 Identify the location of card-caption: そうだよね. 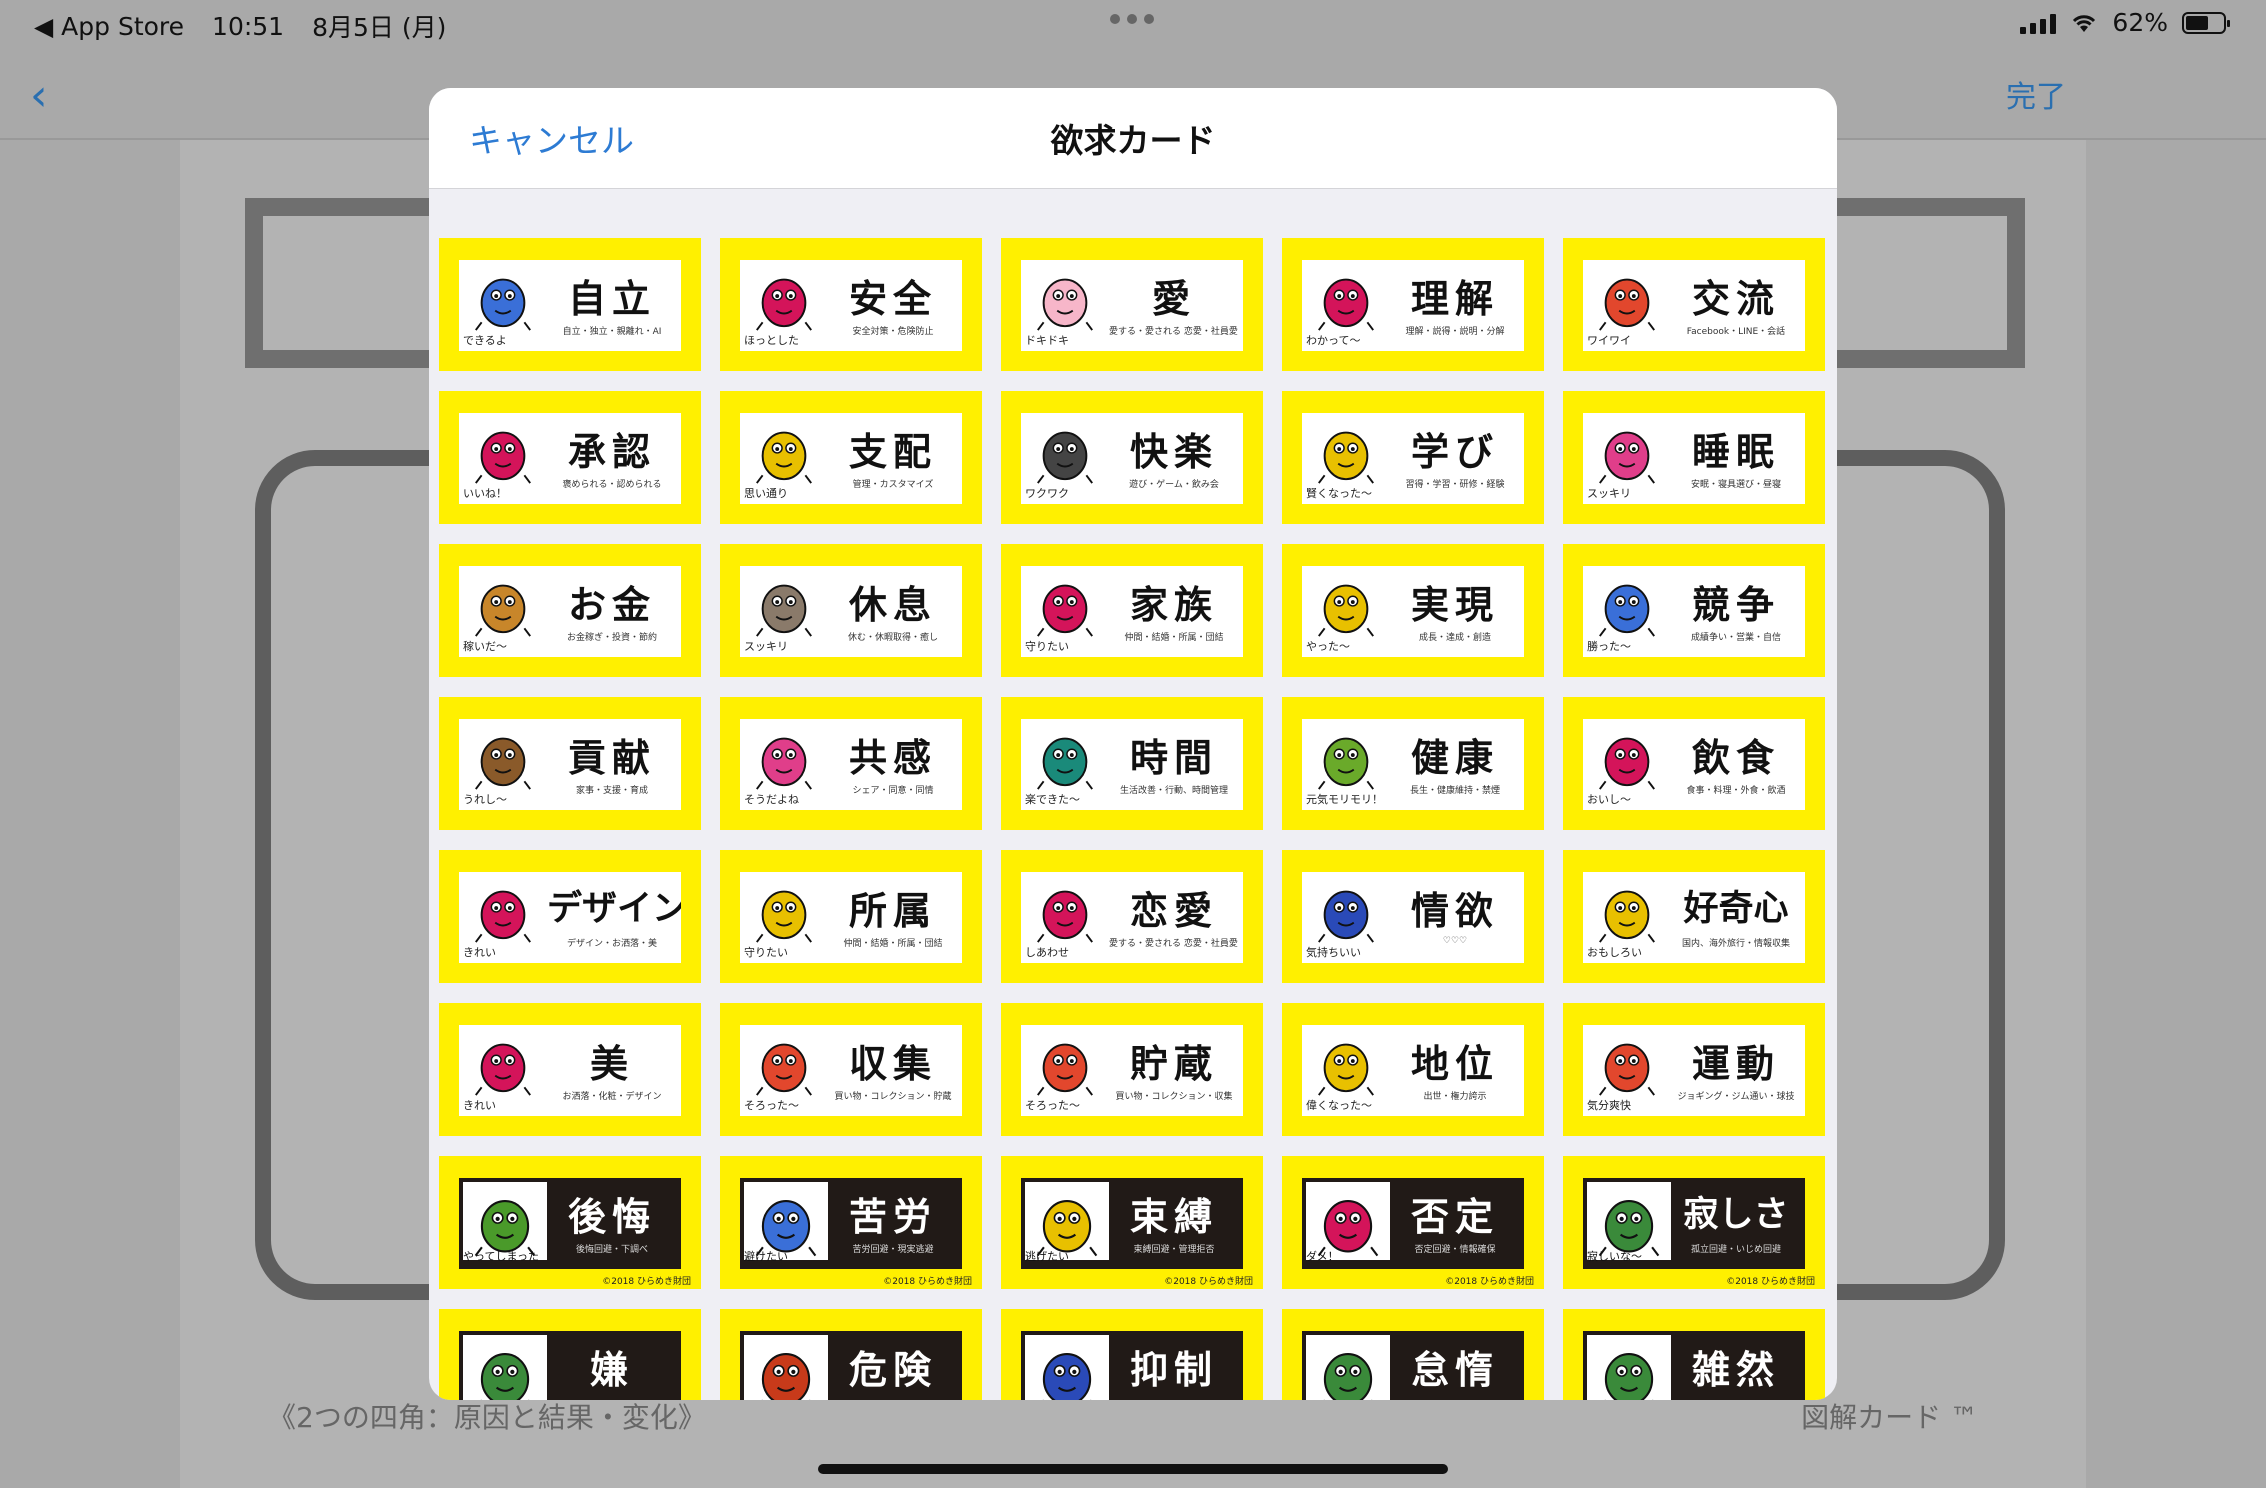
(771, 799).